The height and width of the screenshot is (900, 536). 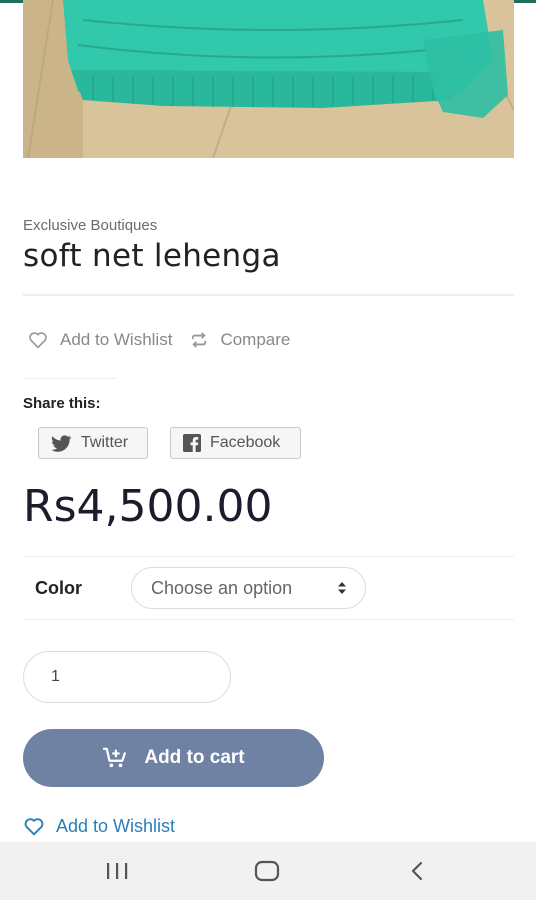 What do you see at coordinates (116, 339) in the screenshot?
I see `wishlist-label: Add to Wishlist` at bounding box center [116, 339].